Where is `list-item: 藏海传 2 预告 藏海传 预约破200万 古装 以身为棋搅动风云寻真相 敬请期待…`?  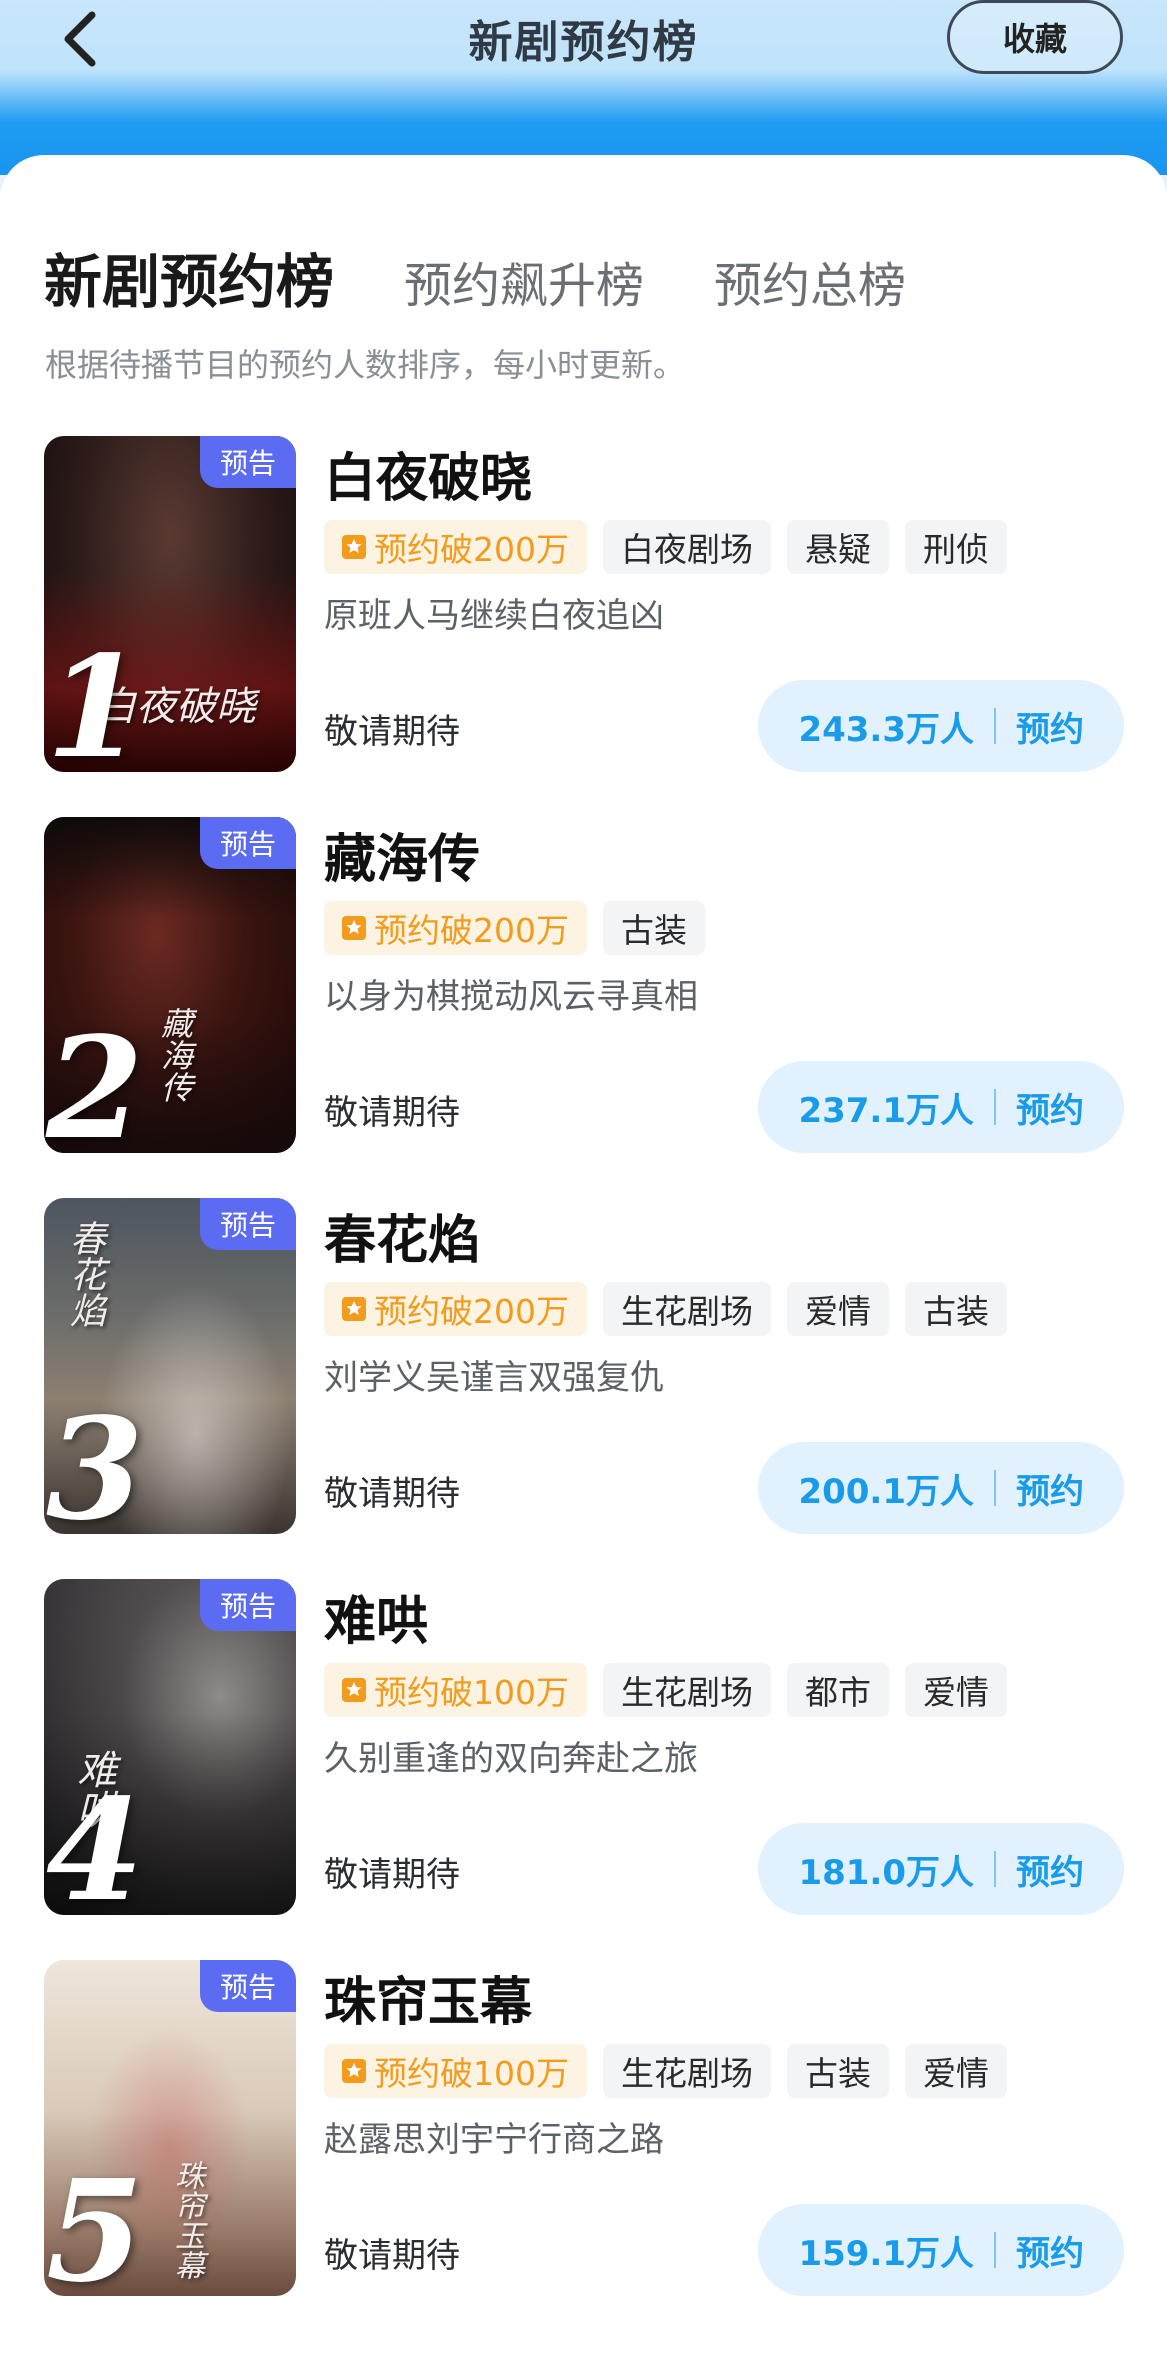 list-item: 藏海传 2 预告 藏海传 预约破200万 古装 以身为棋搅动风云寻真相 敬请期待… is located at coordinates (584, 985).